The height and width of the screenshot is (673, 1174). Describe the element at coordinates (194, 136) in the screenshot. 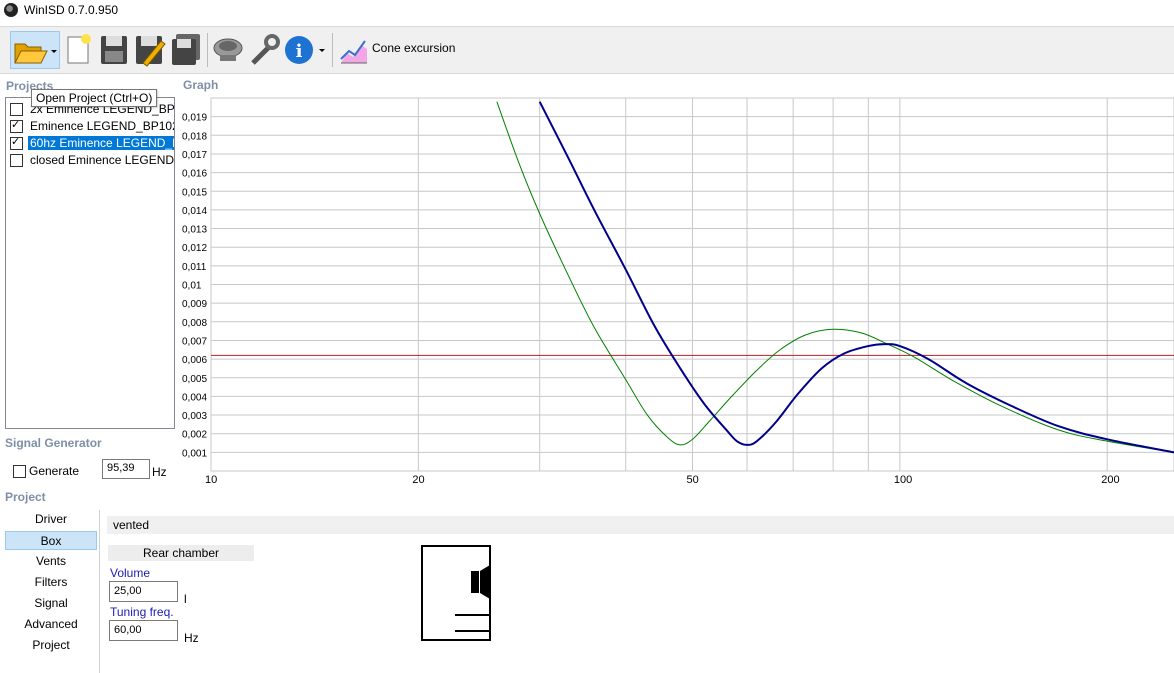

I see `y-tick-label: 0,018` at that location.